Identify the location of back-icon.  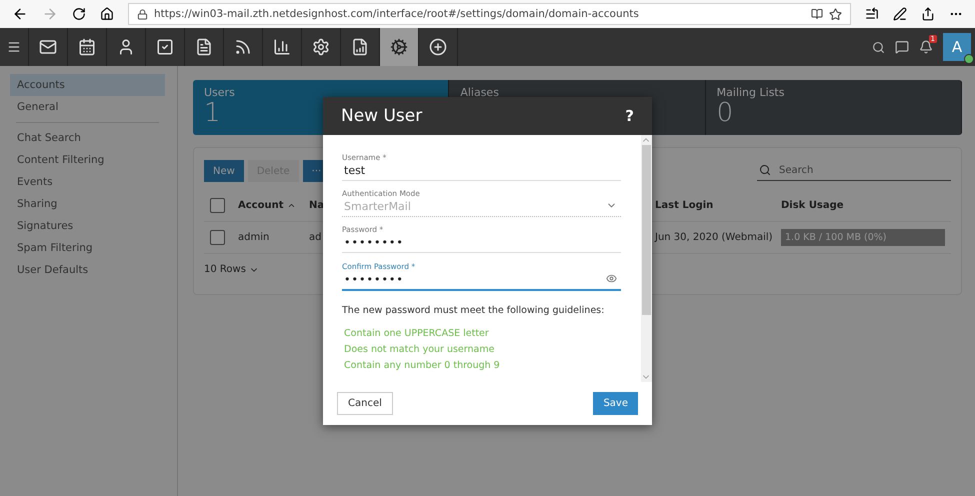
(20, 14).